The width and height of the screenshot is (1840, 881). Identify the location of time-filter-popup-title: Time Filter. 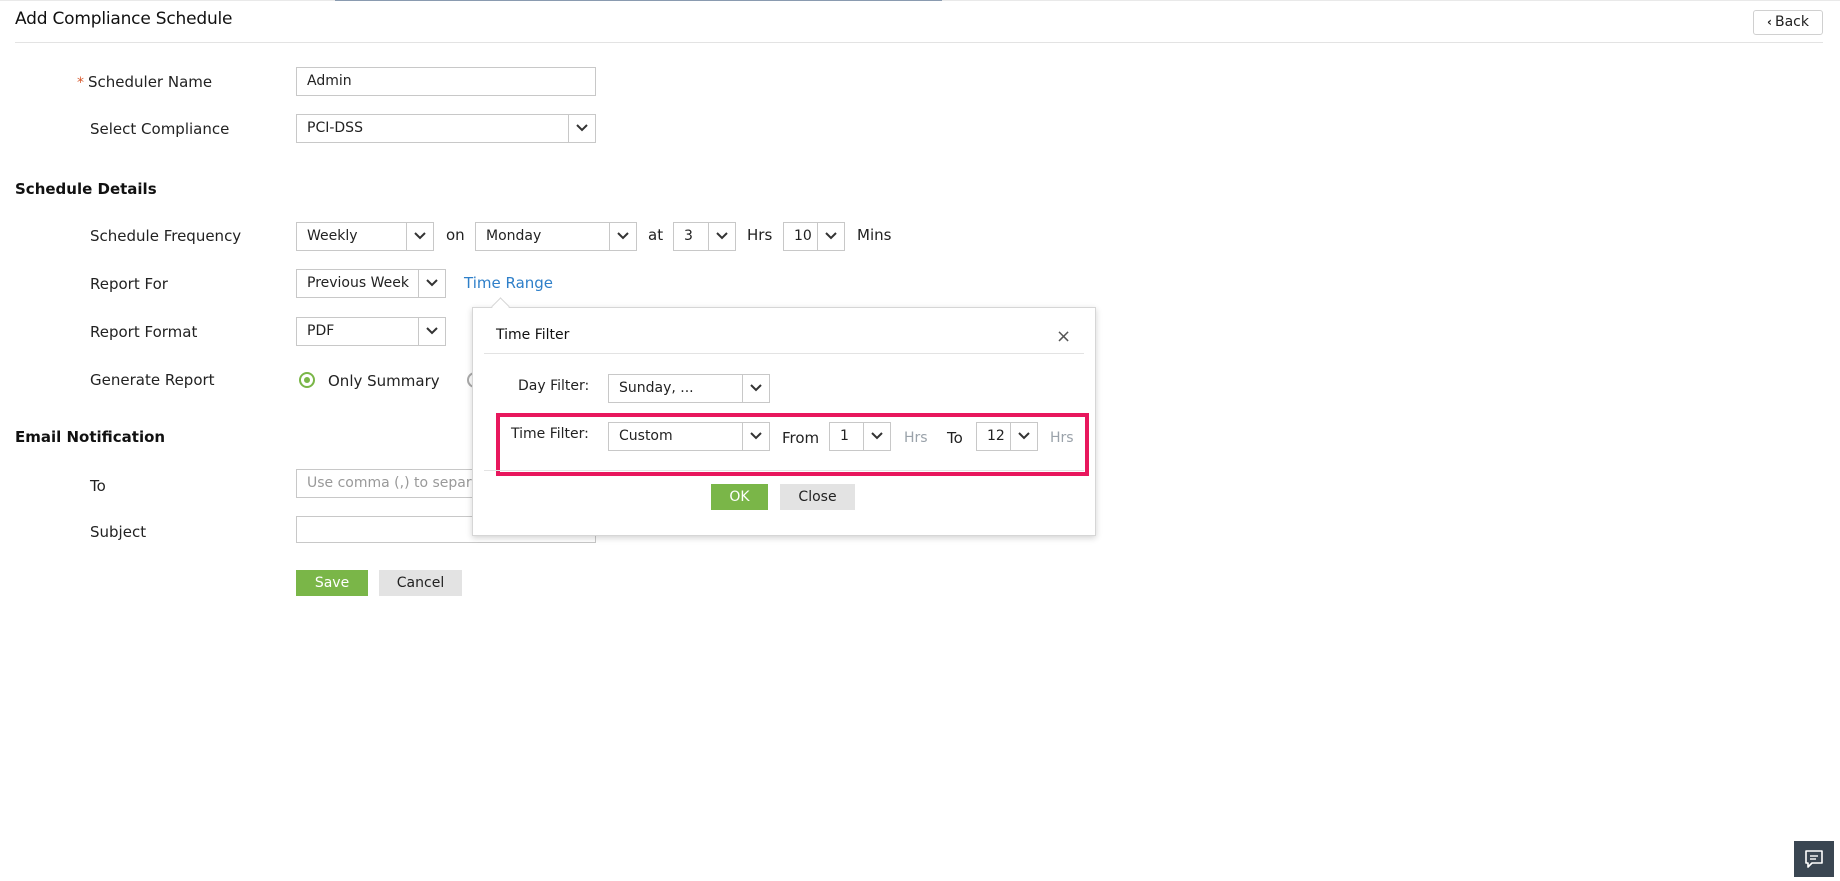
(533, 335).